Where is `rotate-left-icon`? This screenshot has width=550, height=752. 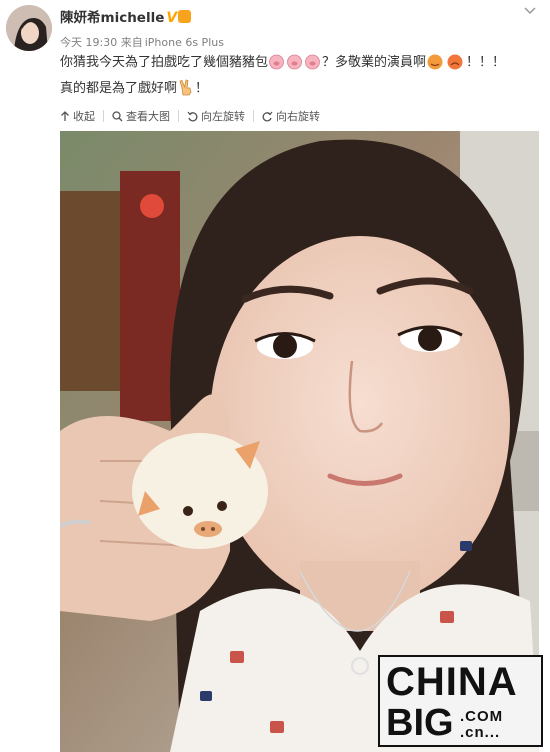
rotate-left-icon is located at coordinates (192, 116).